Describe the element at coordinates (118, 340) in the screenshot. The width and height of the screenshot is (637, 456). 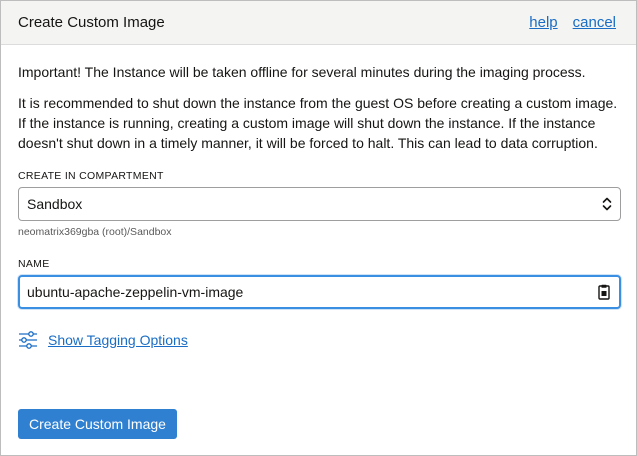
I see `show-tagging-options-link: Show Tagging Options` at that location.